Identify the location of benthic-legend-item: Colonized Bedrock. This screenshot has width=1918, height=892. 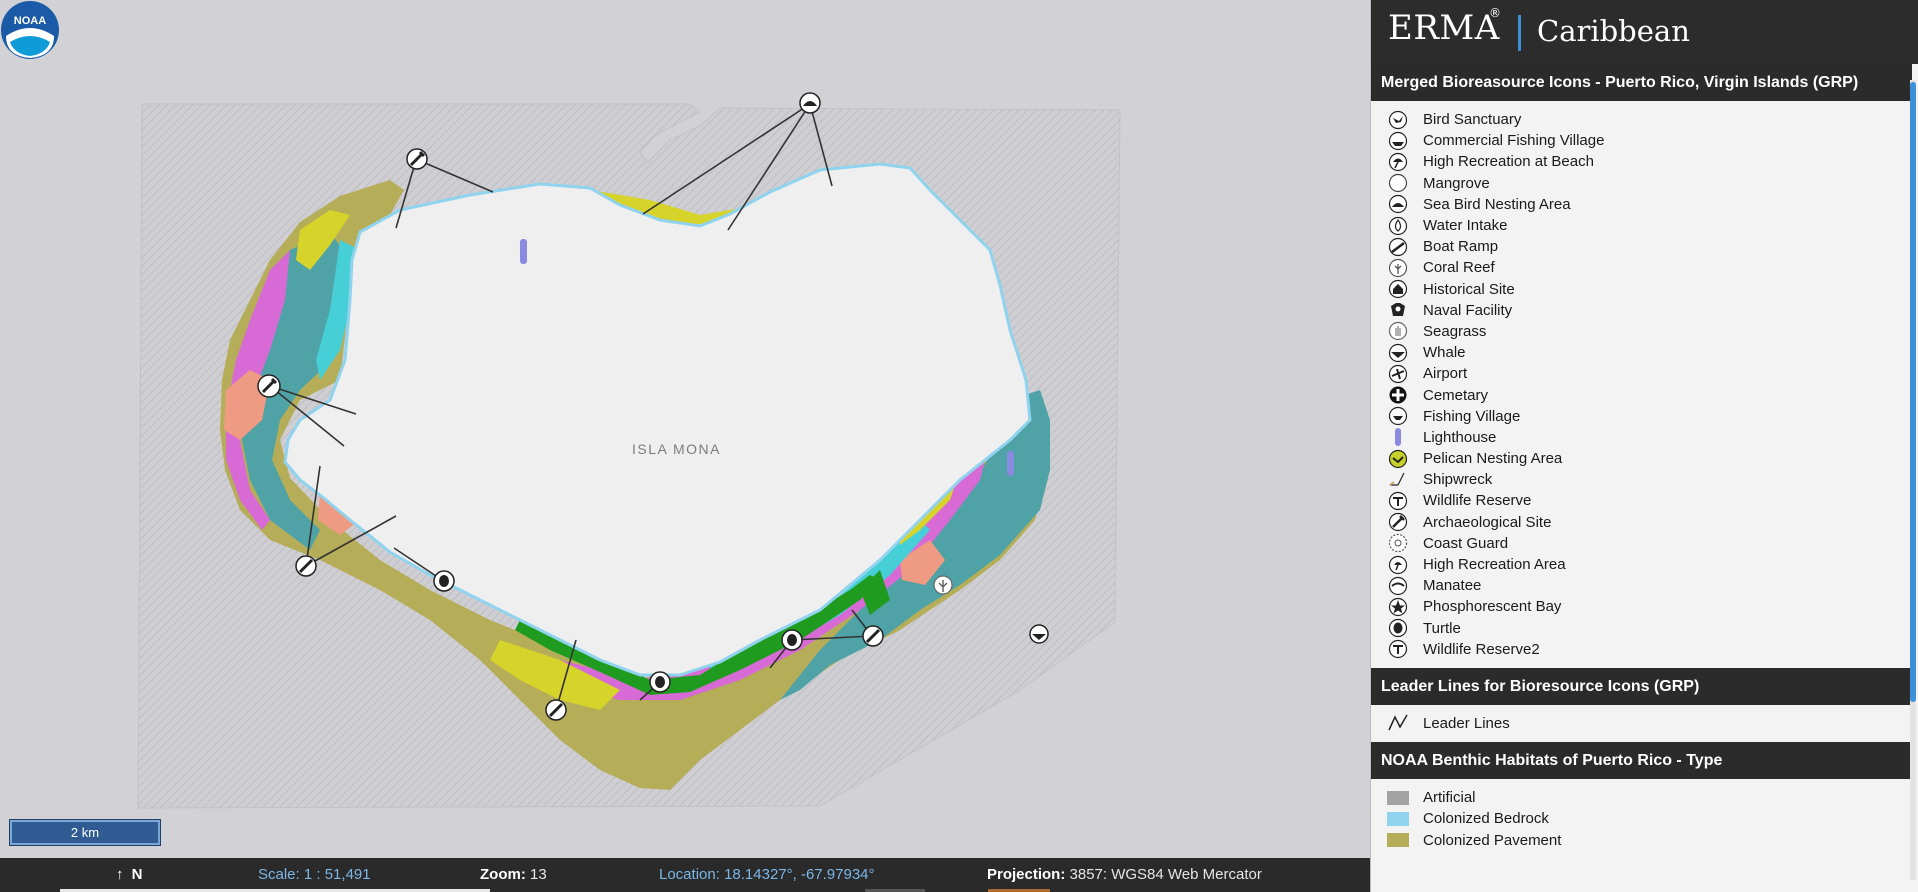
(1652, 818).